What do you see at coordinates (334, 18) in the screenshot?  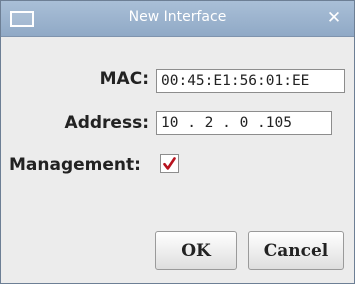 I see `close-icon: ✕` at bounding box center [334, 18].